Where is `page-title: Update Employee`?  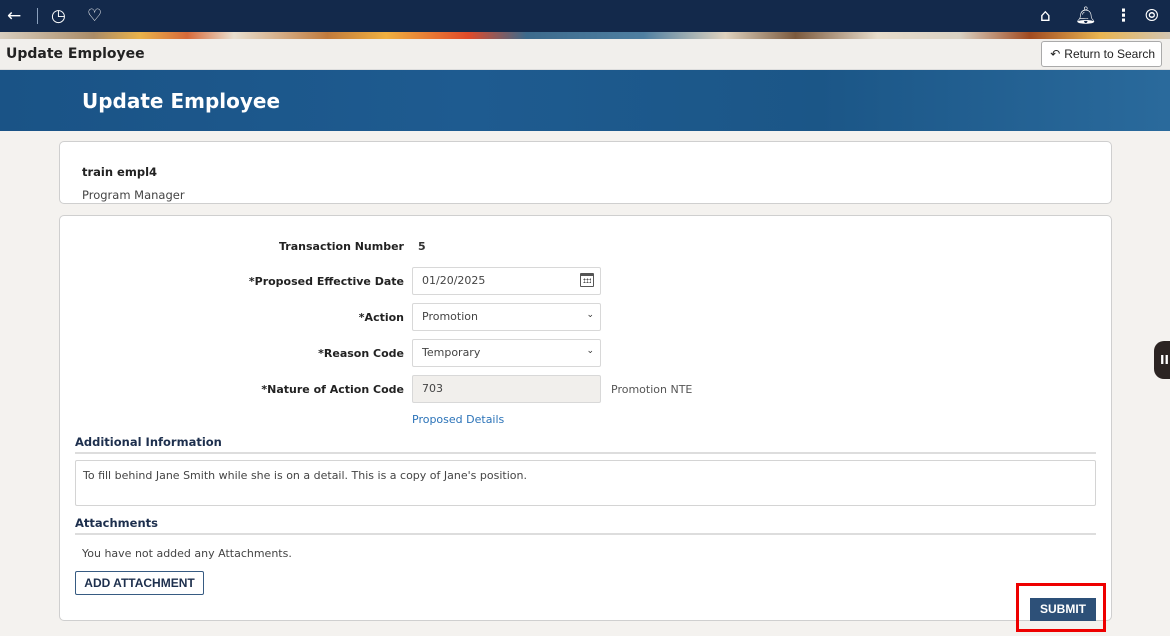
page-title: Update Employee is located at coordinates (75, 54).